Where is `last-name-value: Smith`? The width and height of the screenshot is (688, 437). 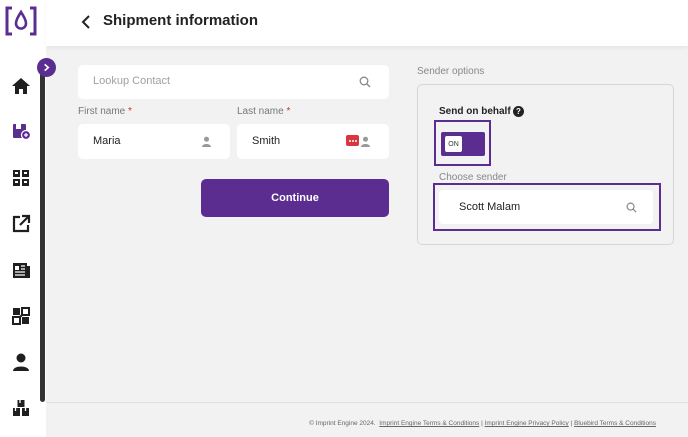
last-name-value: Smith is located at coordinates (266, 141).